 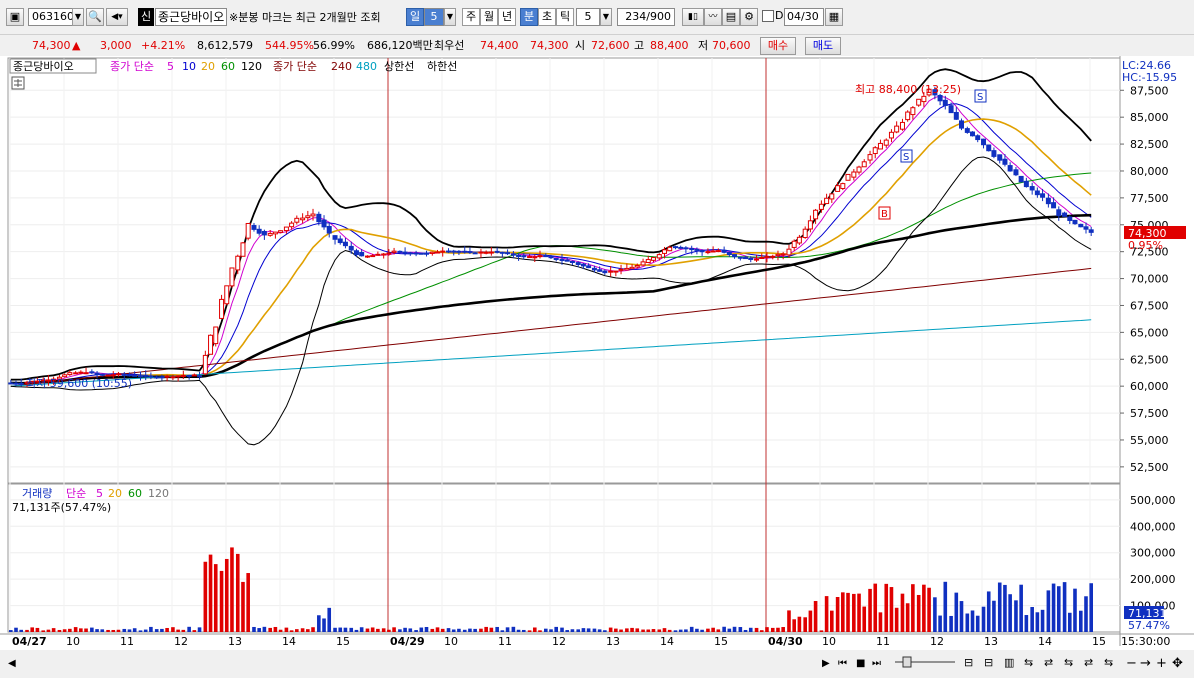 I want to click on buy-button: 매수, so click(x=778, y=46).